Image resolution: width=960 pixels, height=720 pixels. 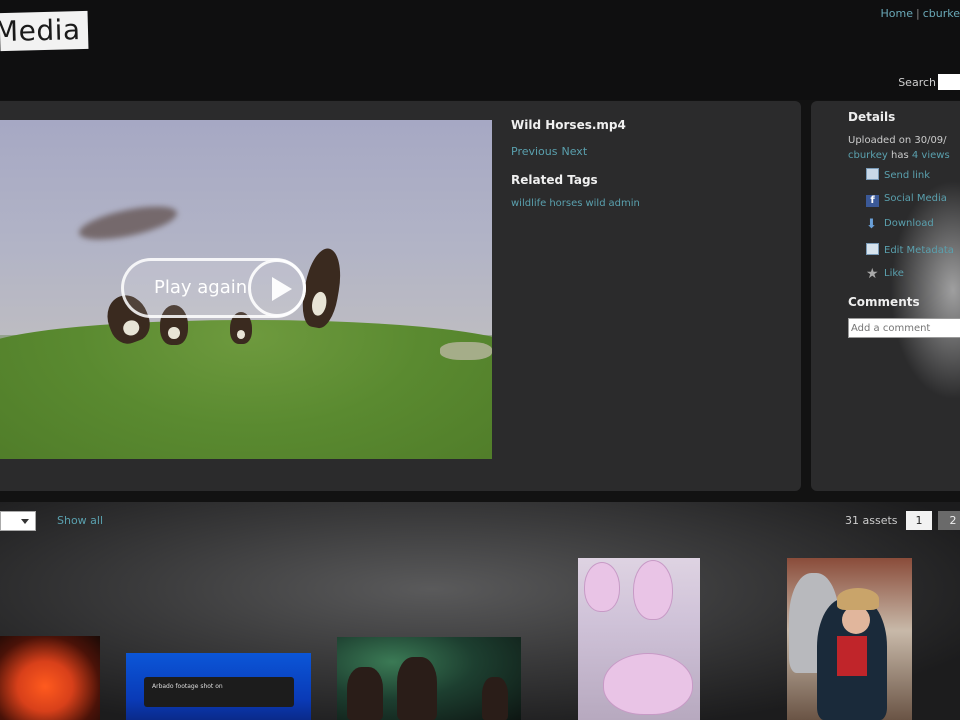 I want to click on send-link-label: Send link, so click(x=907, y=175).